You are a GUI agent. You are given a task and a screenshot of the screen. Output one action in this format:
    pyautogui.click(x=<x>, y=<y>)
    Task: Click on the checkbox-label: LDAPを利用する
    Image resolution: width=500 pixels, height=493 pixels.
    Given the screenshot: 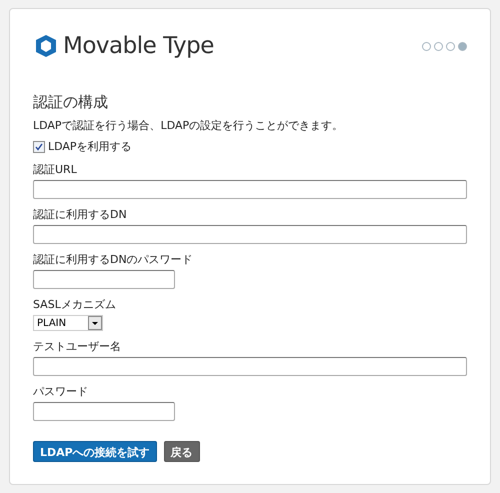 What is the action you would take?
    pyautogui.click(x=90, y=146)
    